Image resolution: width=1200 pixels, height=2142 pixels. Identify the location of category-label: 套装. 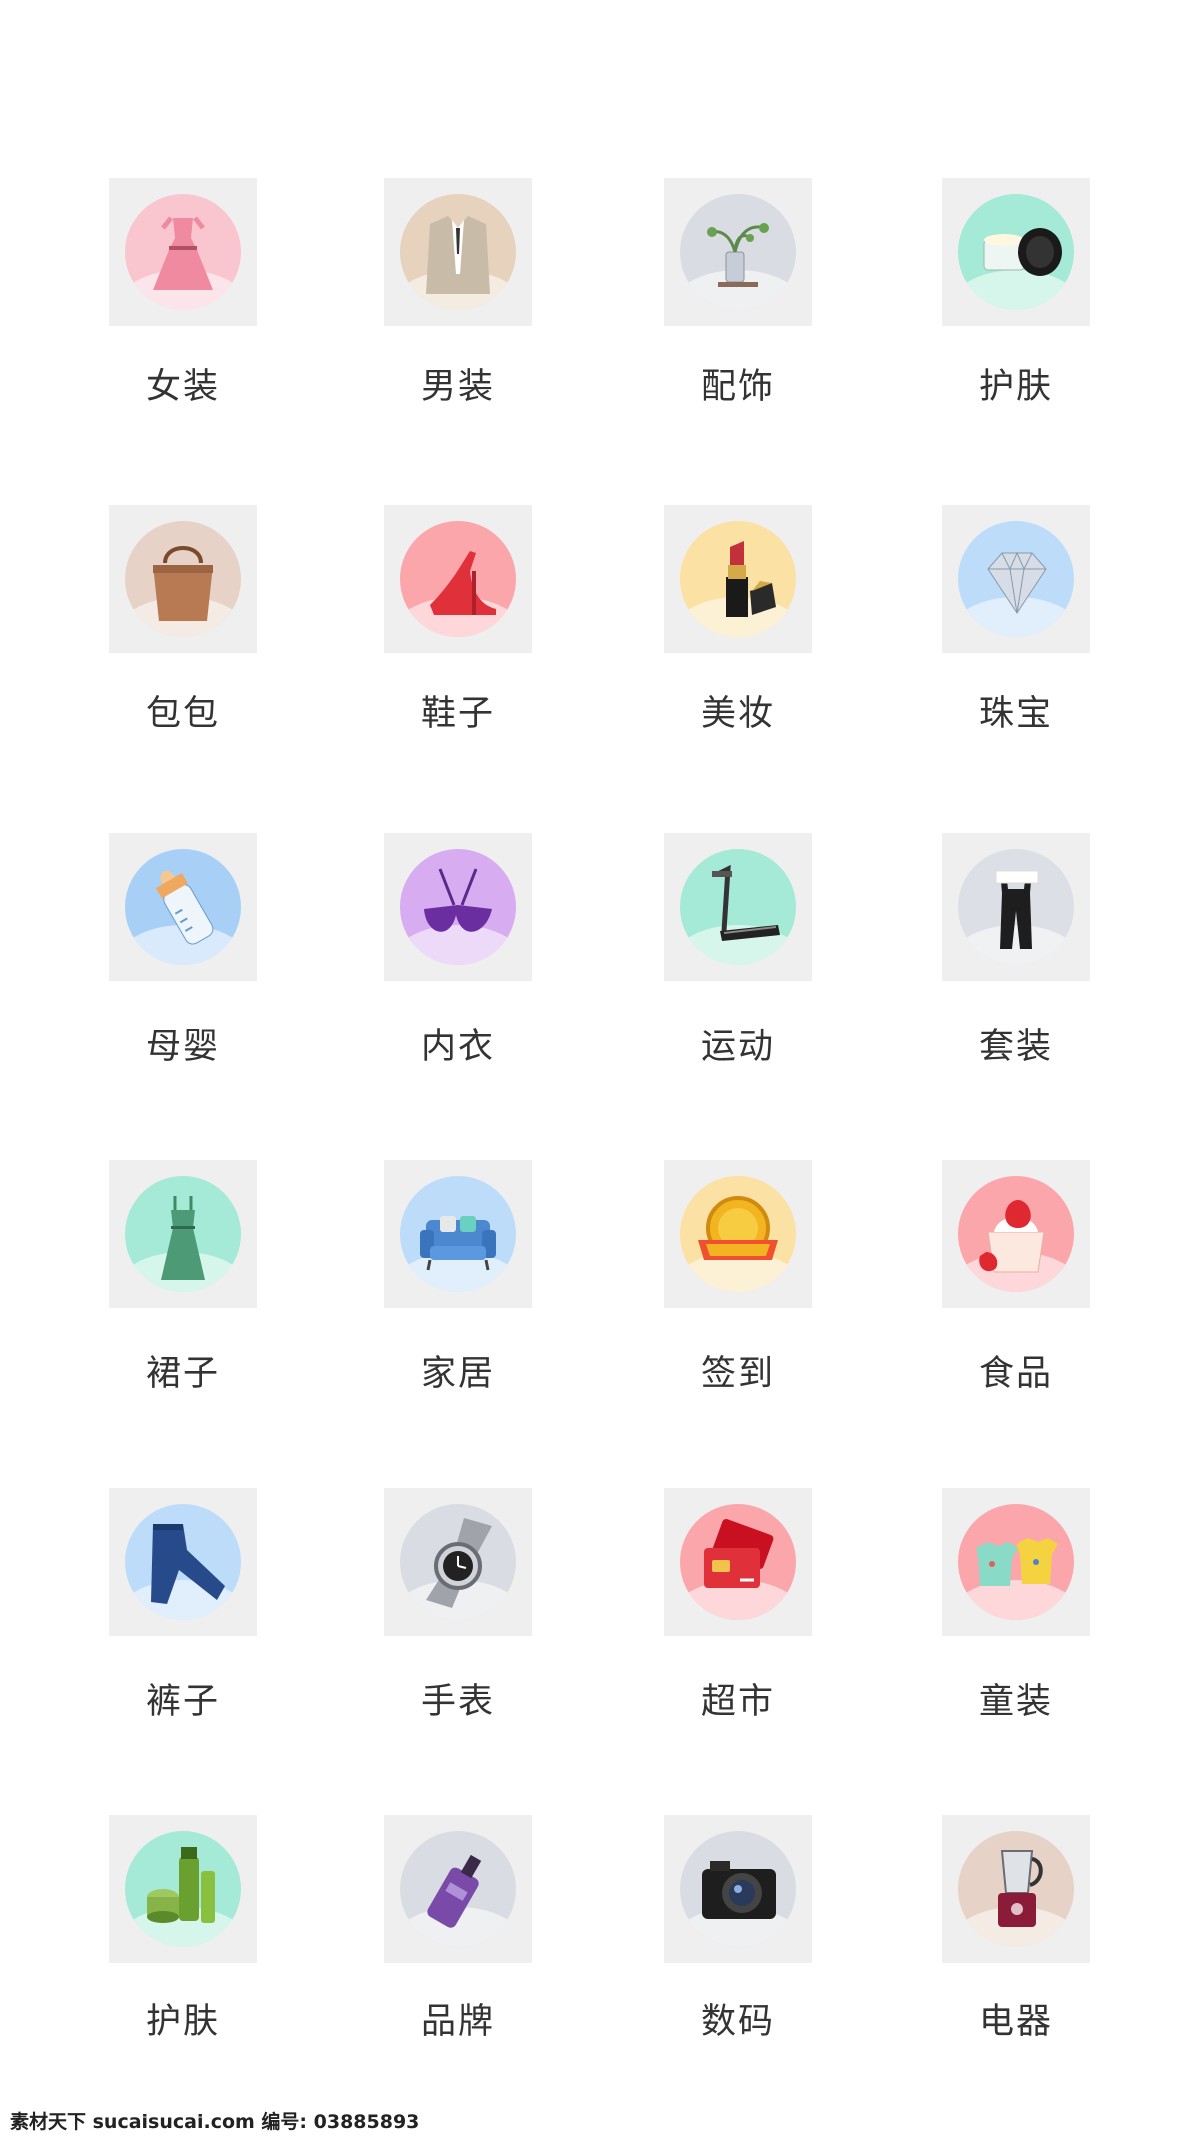
(1015, 1047).